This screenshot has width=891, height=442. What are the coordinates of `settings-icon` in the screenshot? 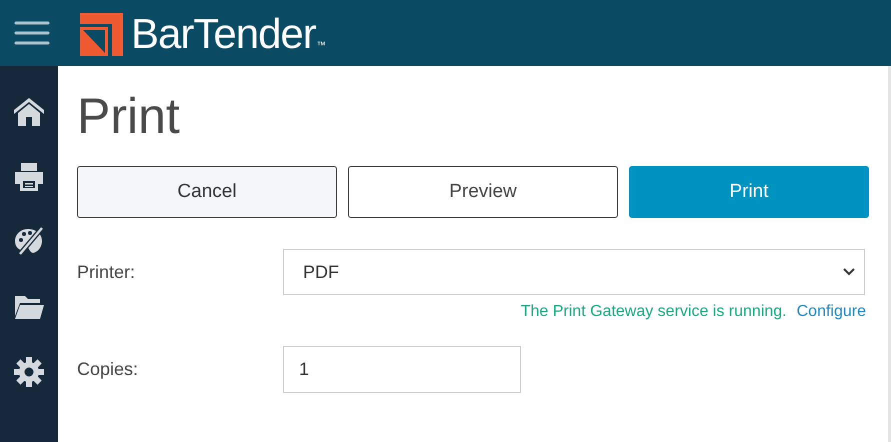 It's located at (29, 371).